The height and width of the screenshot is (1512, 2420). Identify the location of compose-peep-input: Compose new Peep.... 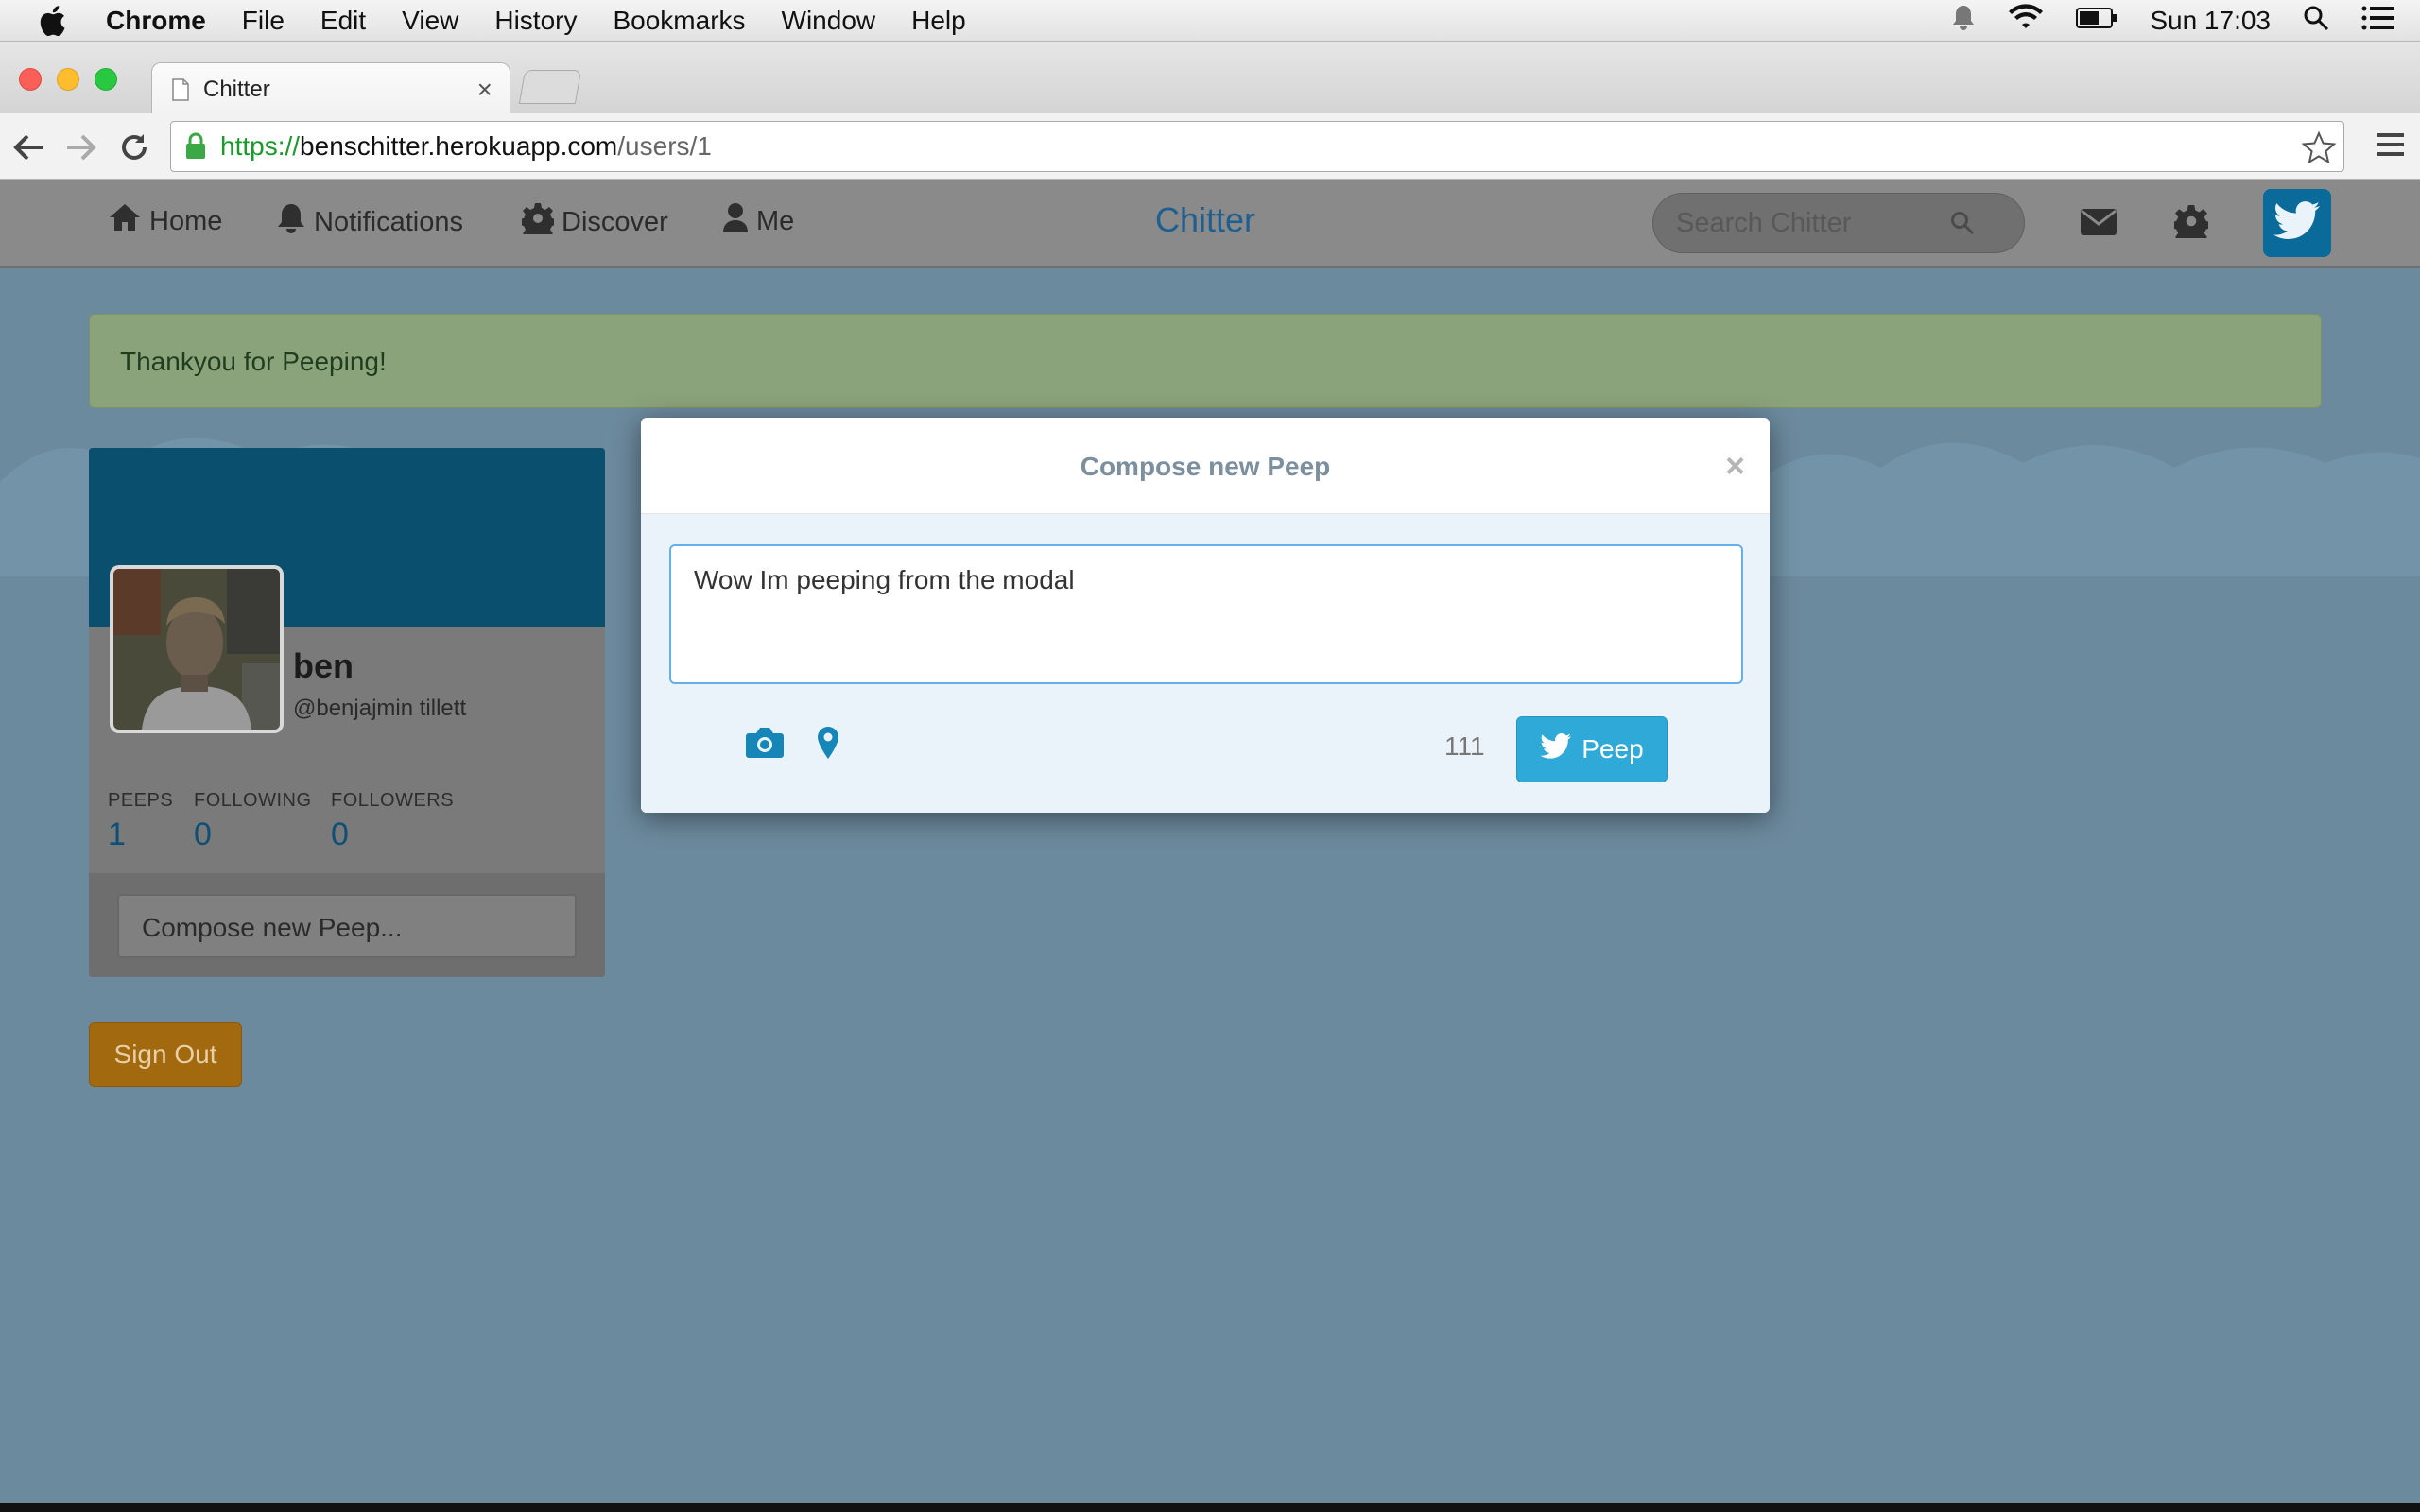
(347, 926).